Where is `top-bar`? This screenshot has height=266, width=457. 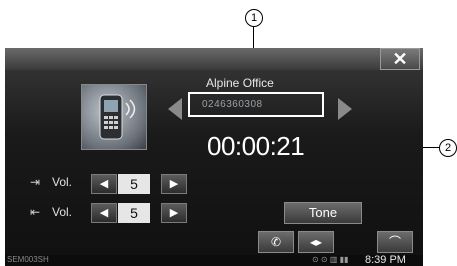
top-bar is located at coordinates (214, 59).